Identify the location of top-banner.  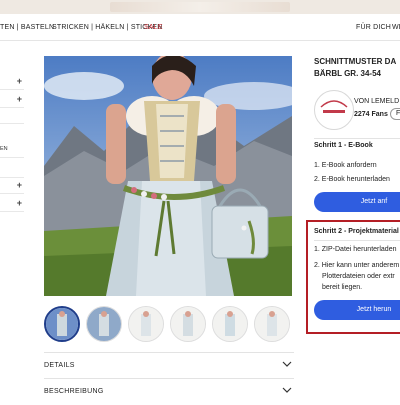
(200, 7).